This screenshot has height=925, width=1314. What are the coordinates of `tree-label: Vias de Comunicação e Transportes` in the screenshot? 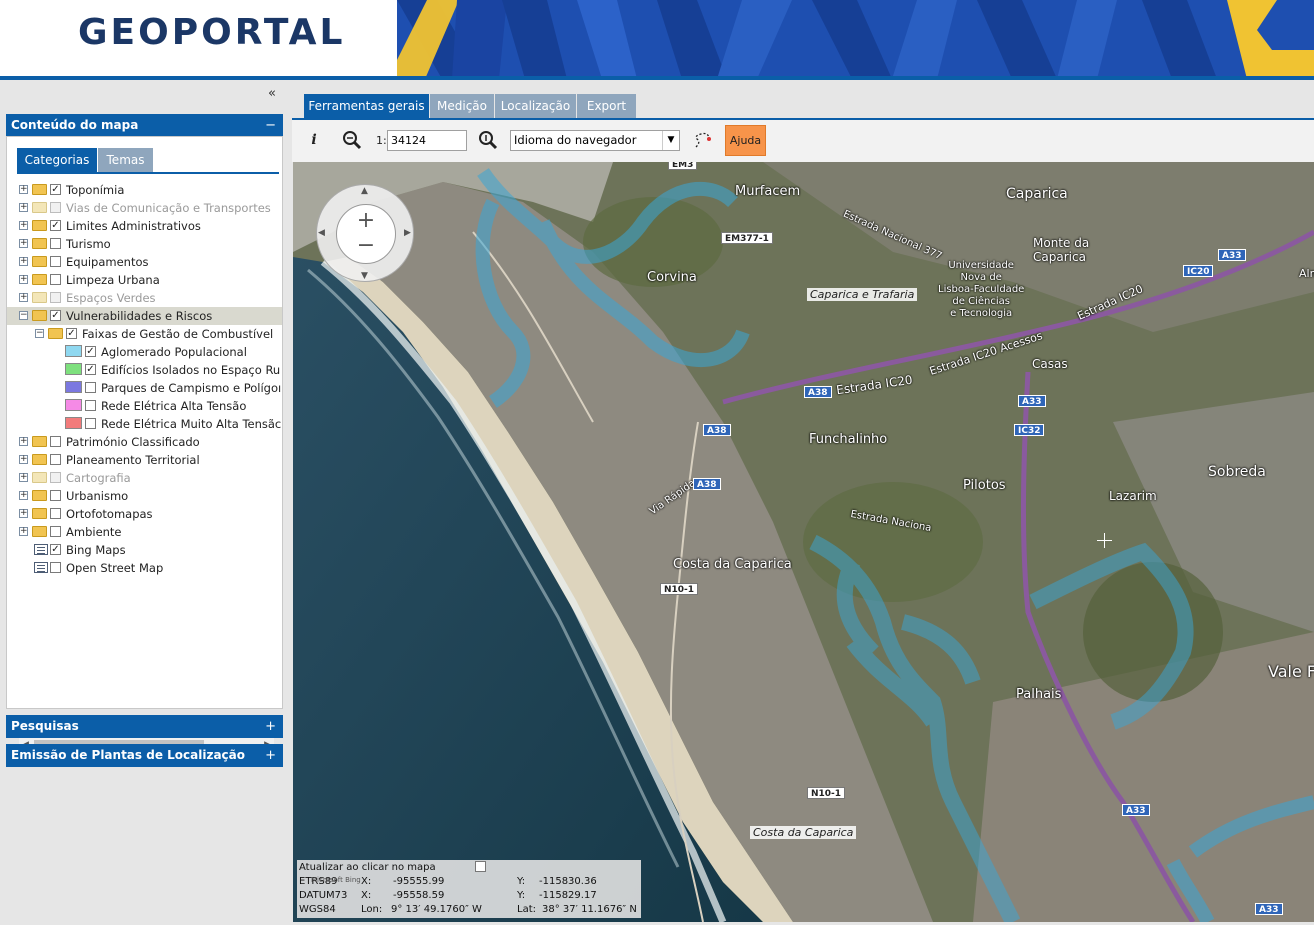 It's located at (168, 208).